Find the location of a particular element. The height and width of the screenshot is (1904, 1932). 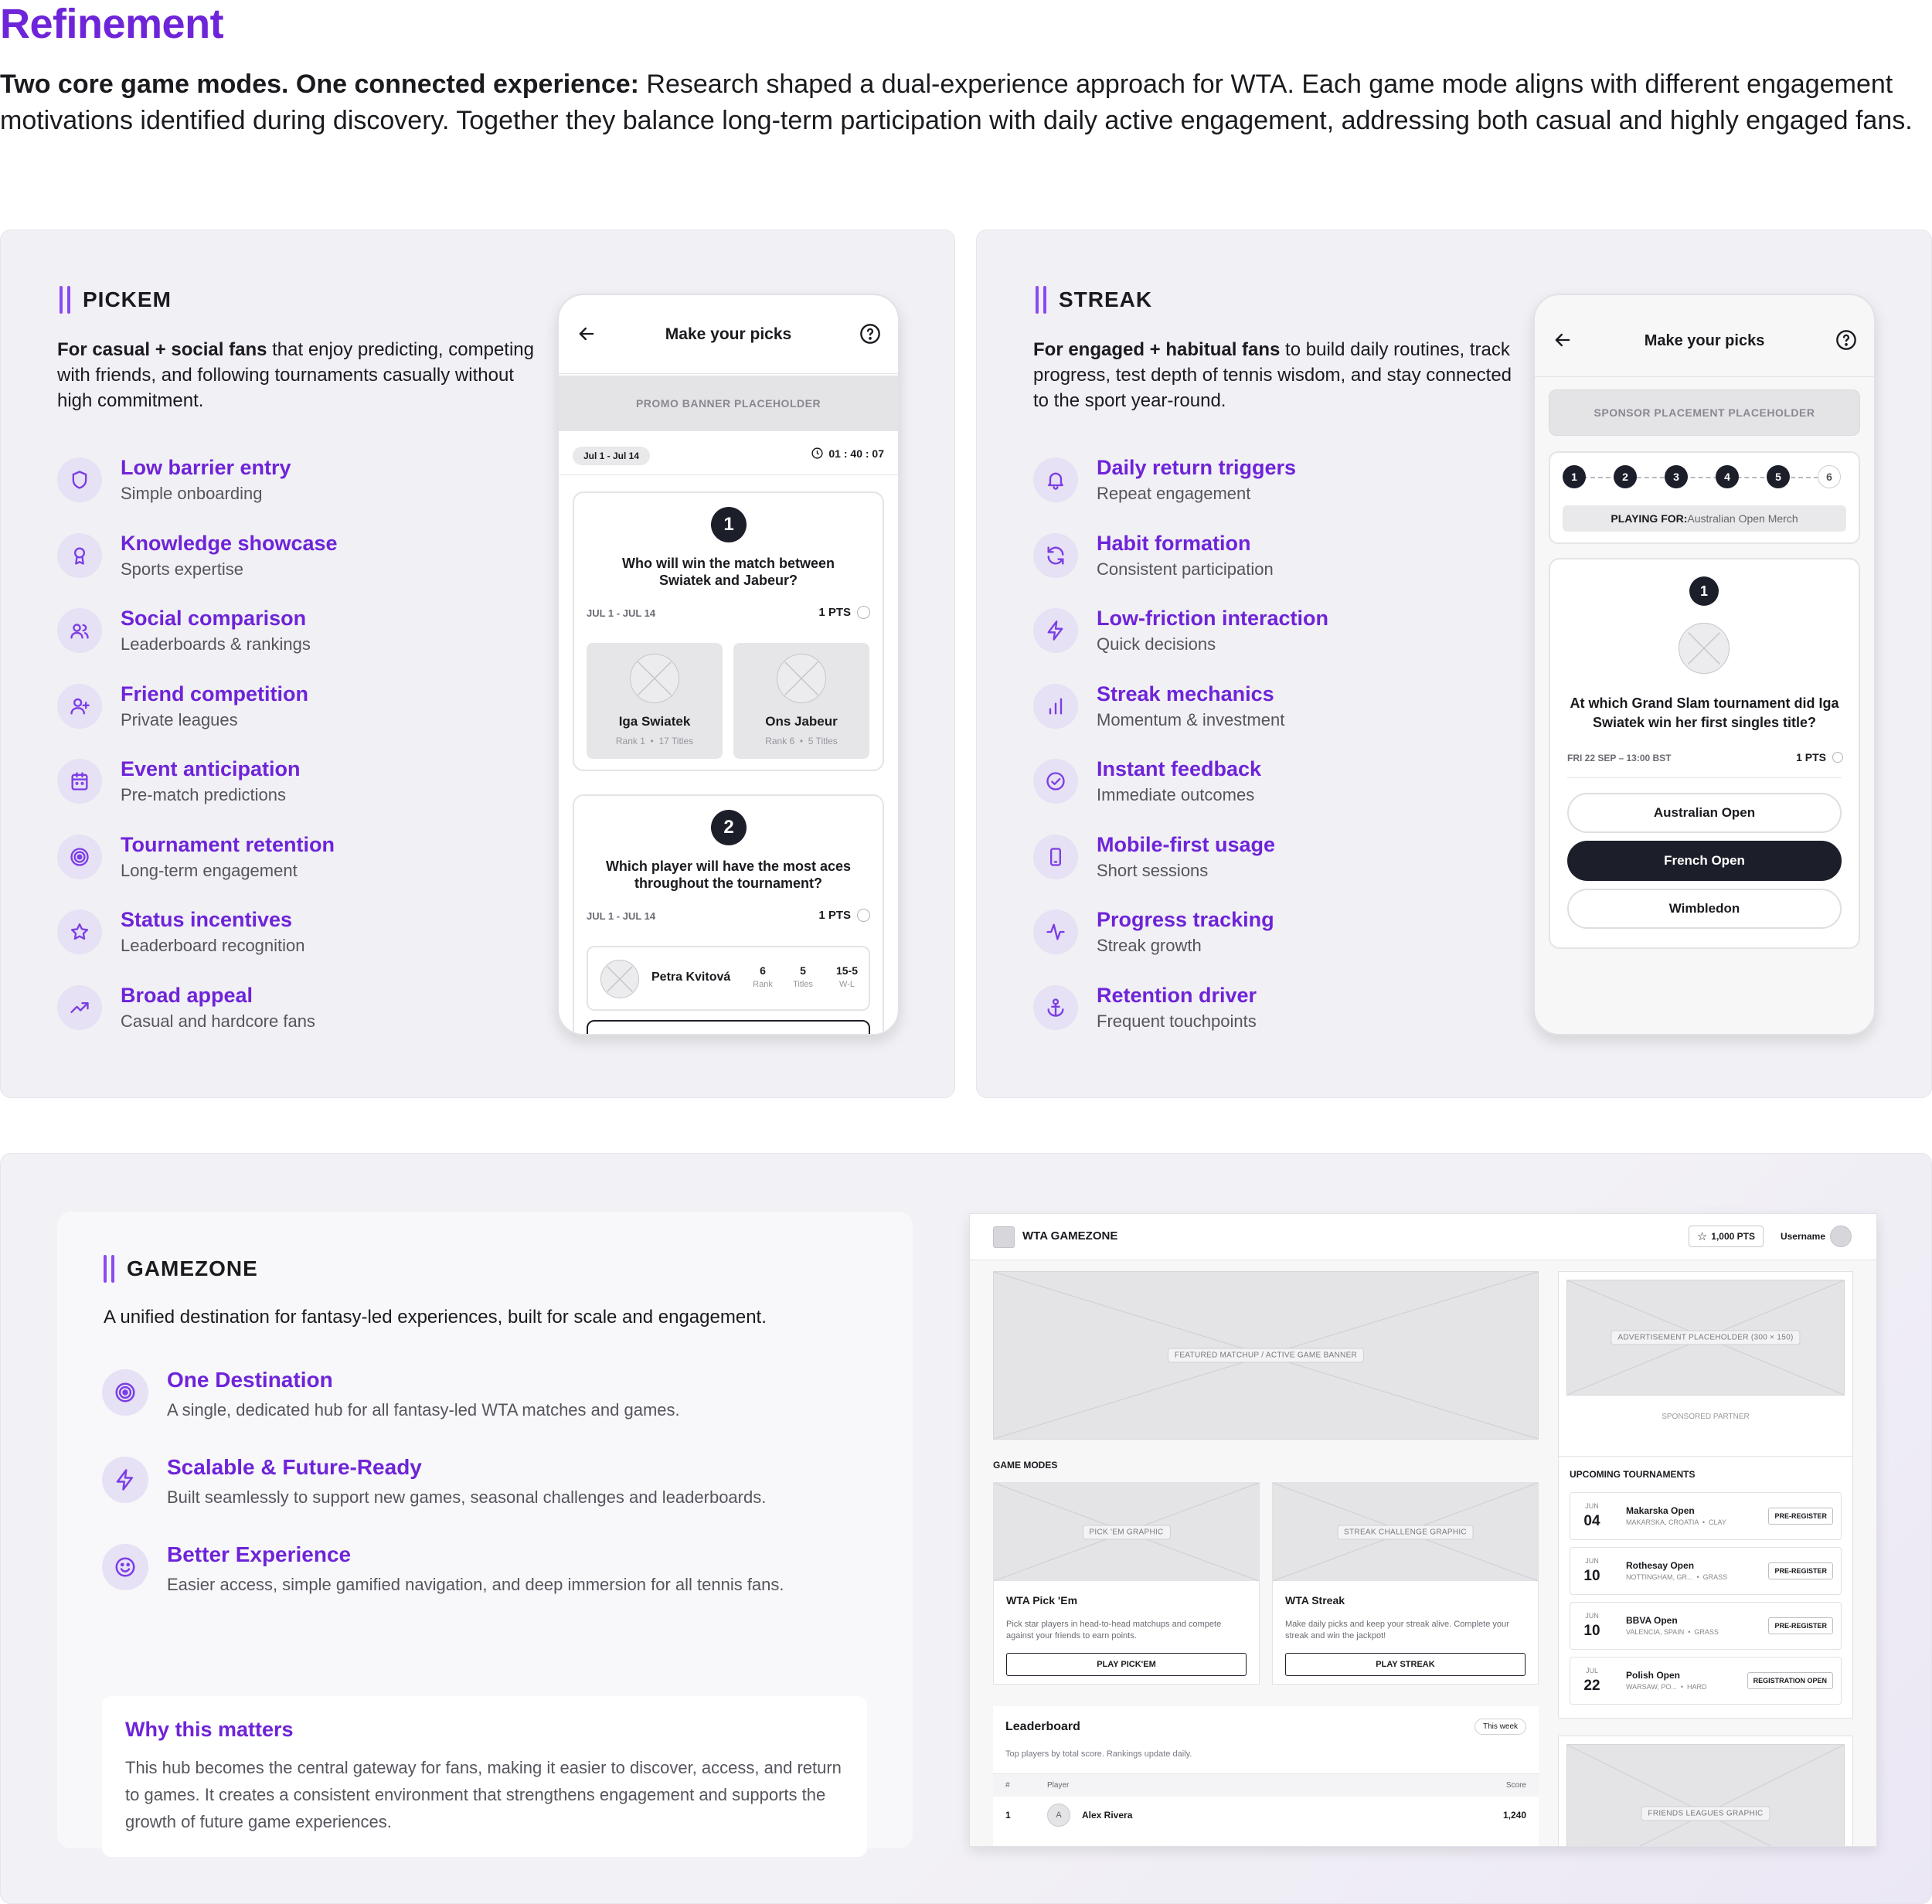

friends-leagues-placeholder: FRIENDS LEAGUES GRAPHIC is located at coordinates (1705, 1795).